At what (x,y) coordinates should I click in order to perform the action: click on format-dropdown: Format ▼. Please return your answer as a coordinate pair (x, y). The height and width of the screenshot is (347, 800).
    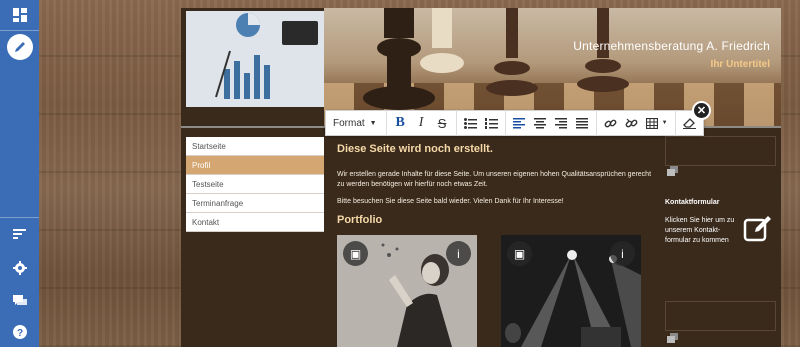
    Looking at the image, I should click on (356, 123).